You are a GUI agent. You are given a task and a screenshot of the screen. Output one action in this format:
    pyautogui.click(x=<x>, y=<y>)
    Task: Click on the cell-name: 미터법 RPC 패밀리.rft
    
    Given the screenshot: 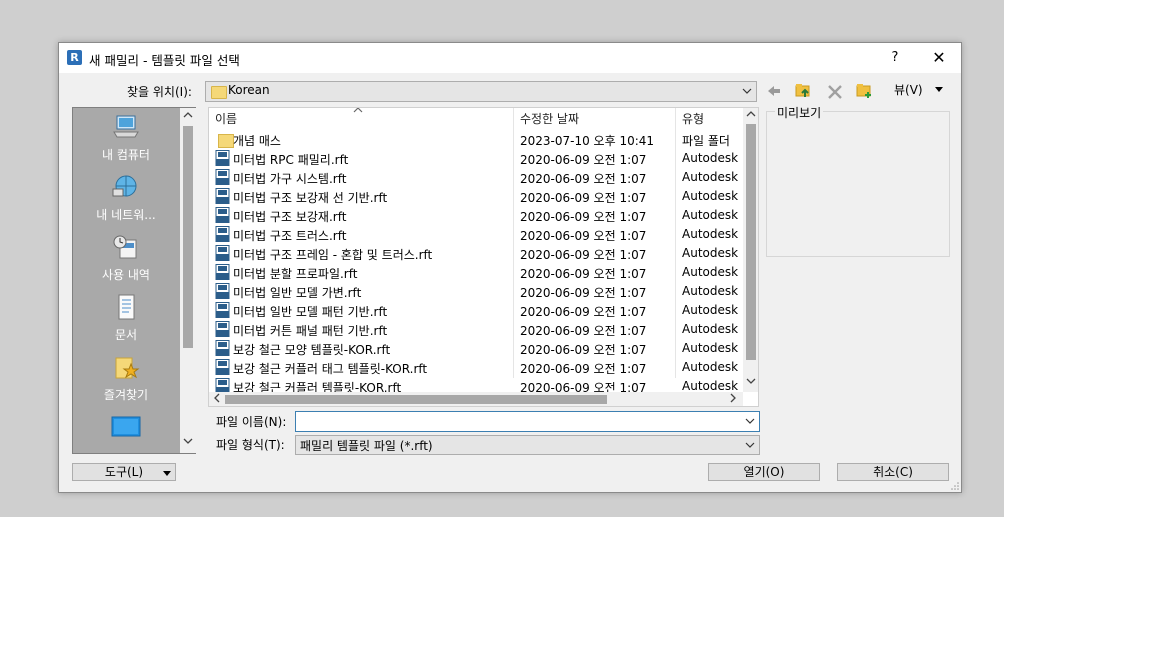 What is the action you would take?
    pyautogui.click(x=291, y=160)
    